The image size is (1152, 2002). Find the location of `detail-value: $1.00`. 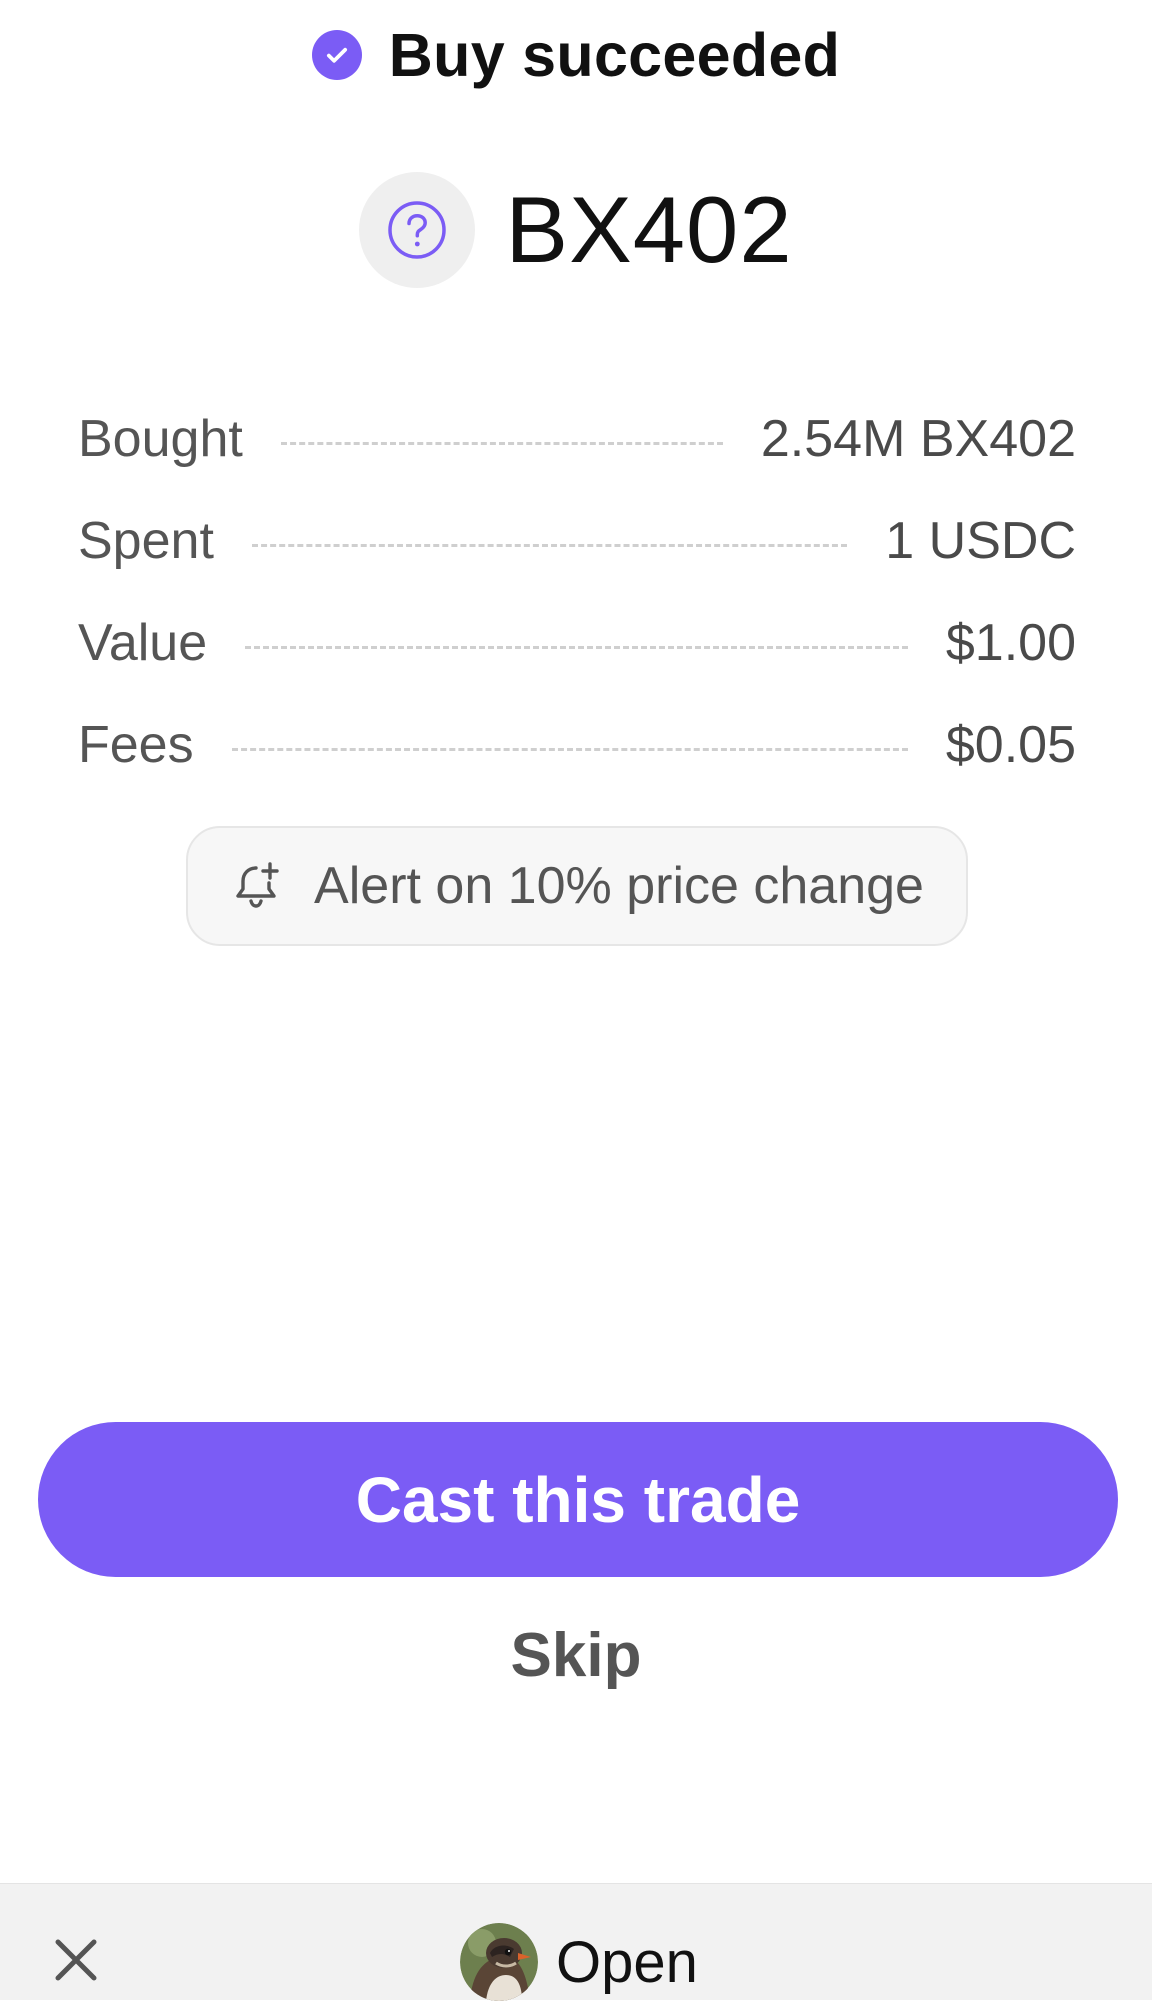

detail-value: $1.00 is located at coordinates (1010, 643).